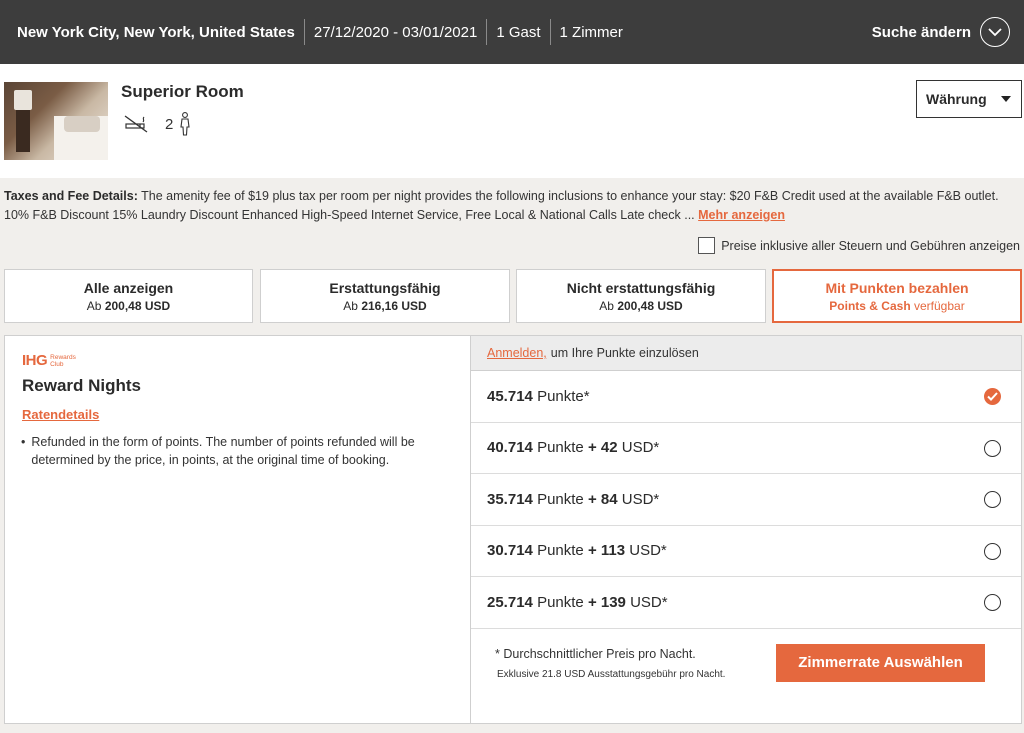 The height and width of the screenshot is (733, 1024). I want to click on radio-checked-icon, so click(992, 396).